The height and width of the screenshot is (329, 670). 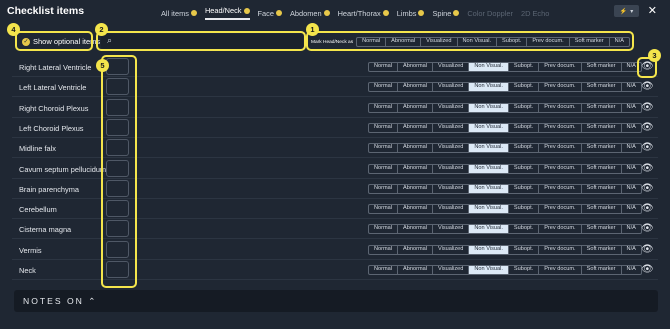 What do you see at coordinates (626, 11) in the screenshot?
I see `quick-action-button: ⚡ ▾` at bounding box center [626, 11].